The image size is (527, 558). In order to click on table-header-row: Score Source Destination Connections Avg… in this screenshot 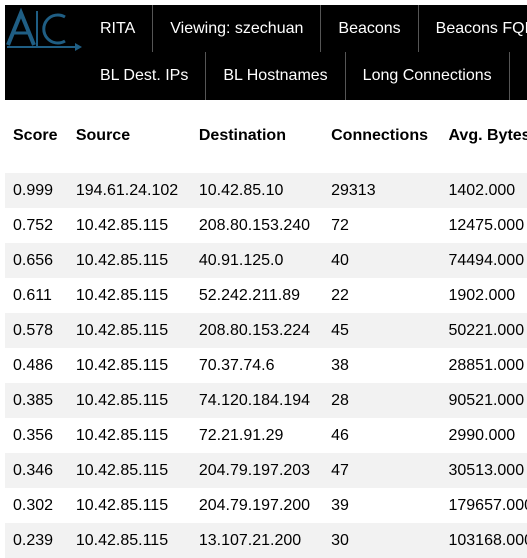, I will do `click(266, 136)`.